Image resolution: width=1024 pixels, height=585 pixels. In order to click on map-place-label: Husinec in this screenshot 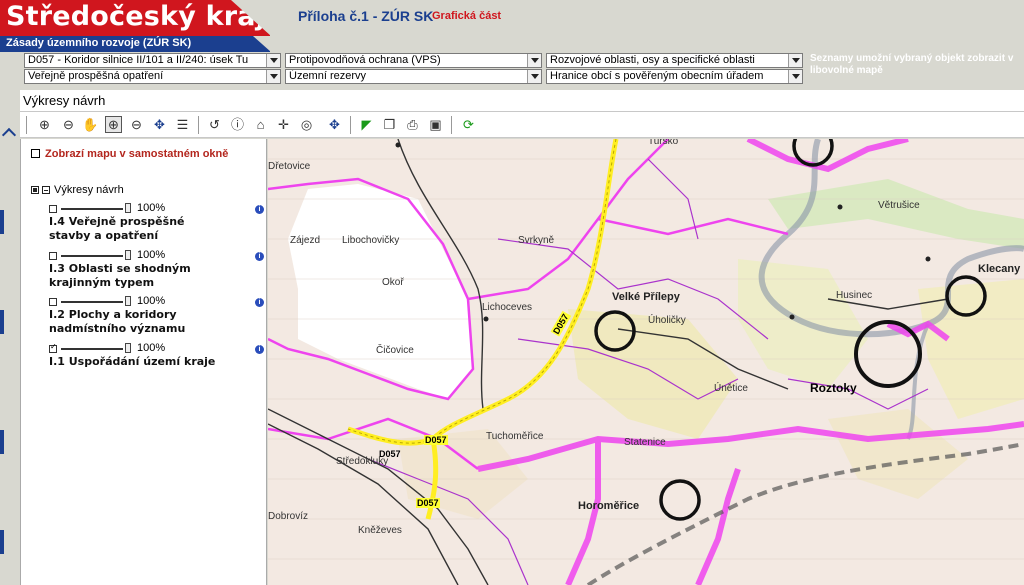, I will do `click(854, 295)`.